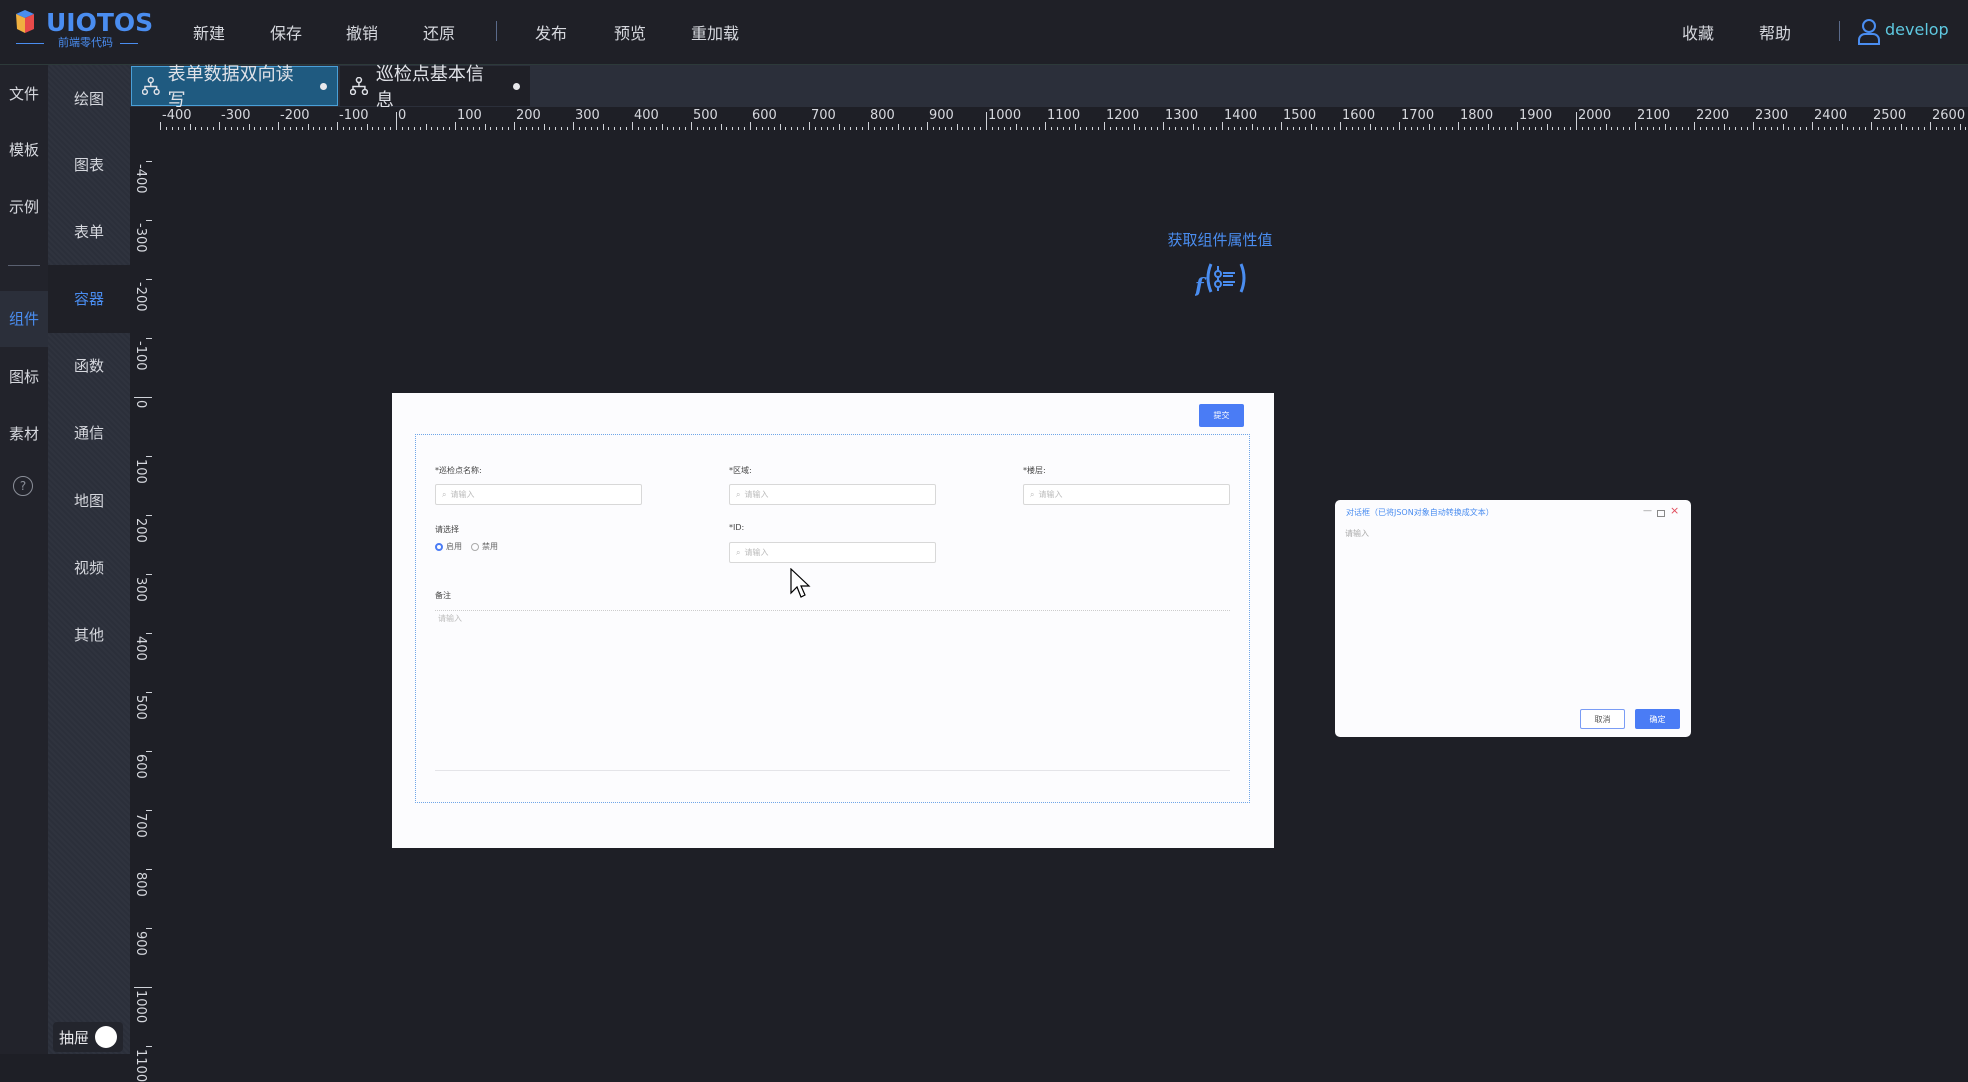  Describe the element at coordinates (24, 319) in the screenshot. I see `sidebar-item-component: 组件` at that location.